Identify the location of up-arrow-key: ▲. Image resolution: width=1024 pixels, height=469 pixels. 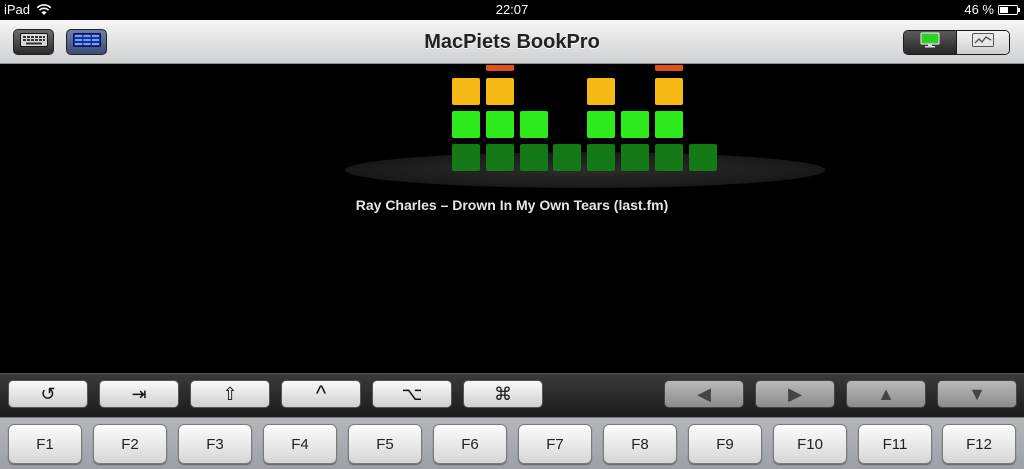
(886, 394).